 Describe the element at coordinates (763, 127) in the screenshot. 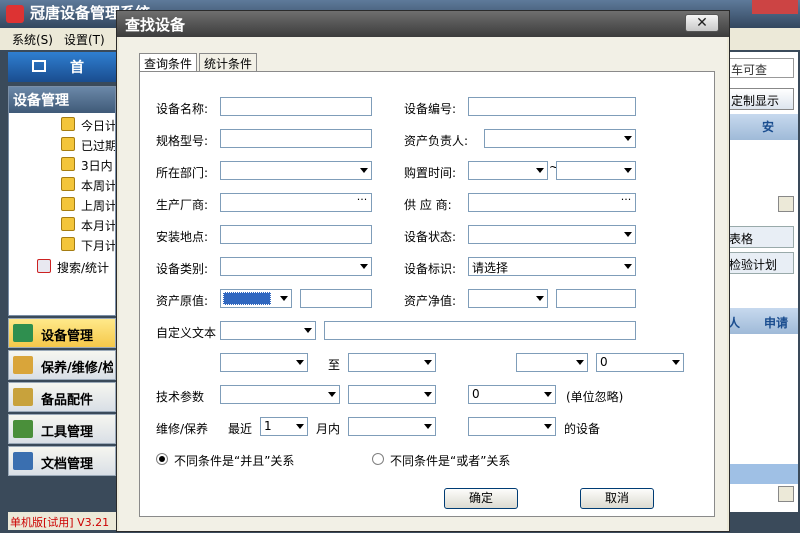

I see `right-column-header: 安` at that location.